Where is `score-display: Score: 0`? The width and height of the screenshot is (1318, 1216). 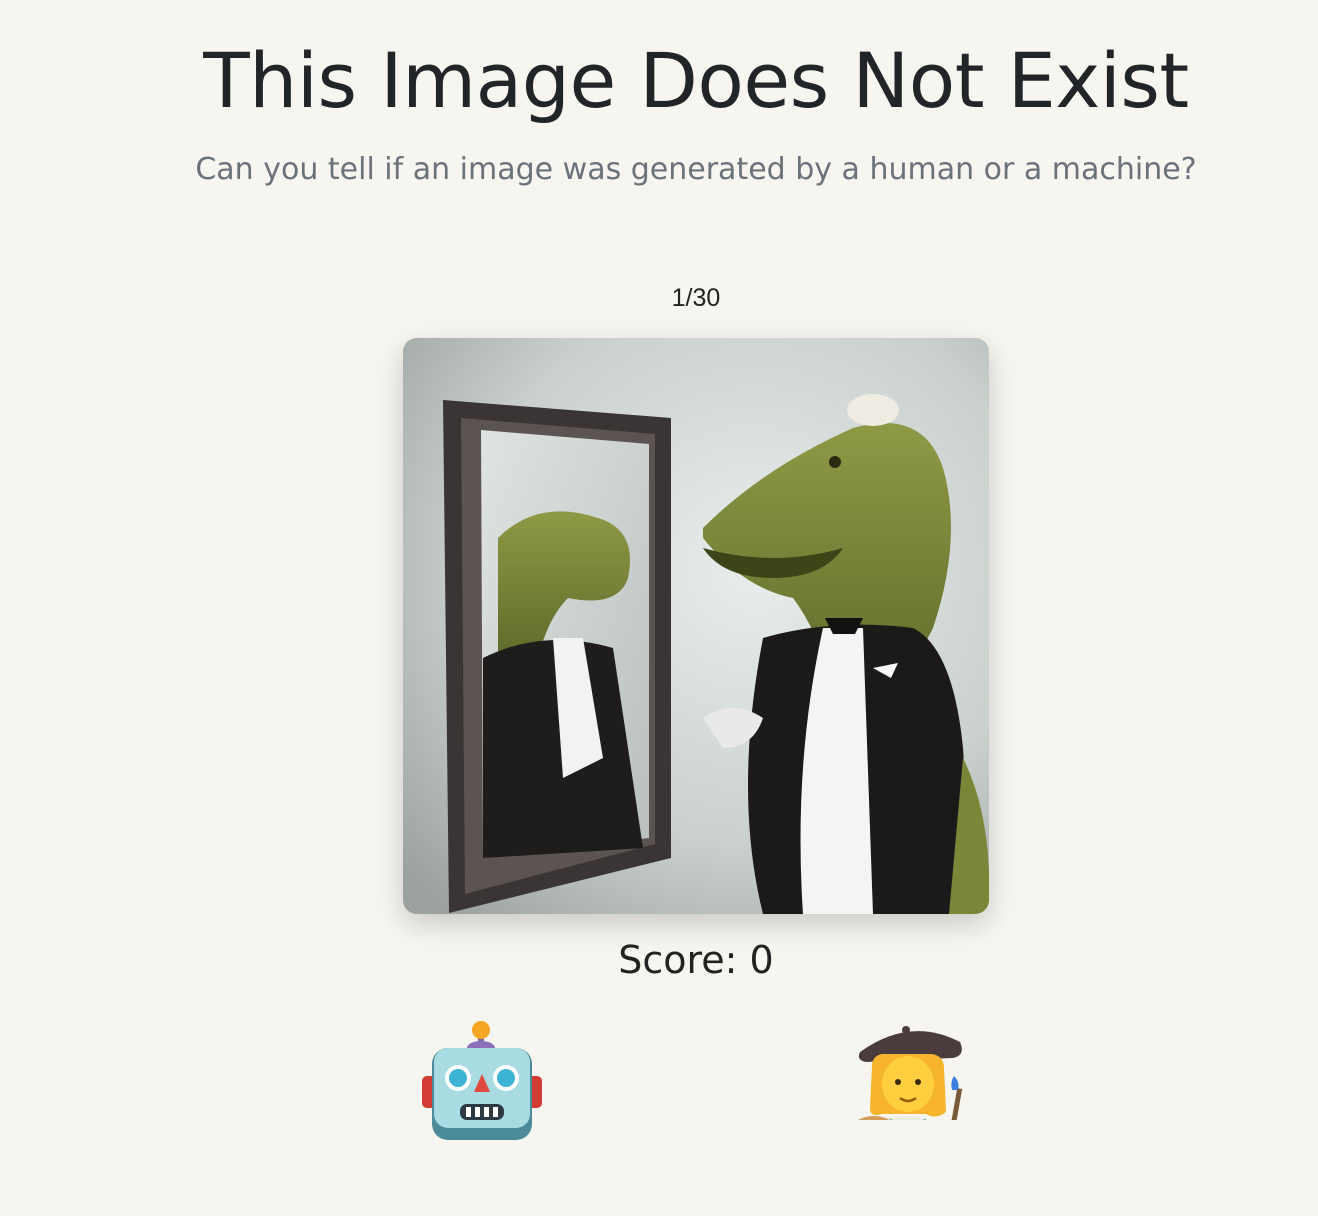 score-display: Score: 0 is located at coordinates (696, 960).